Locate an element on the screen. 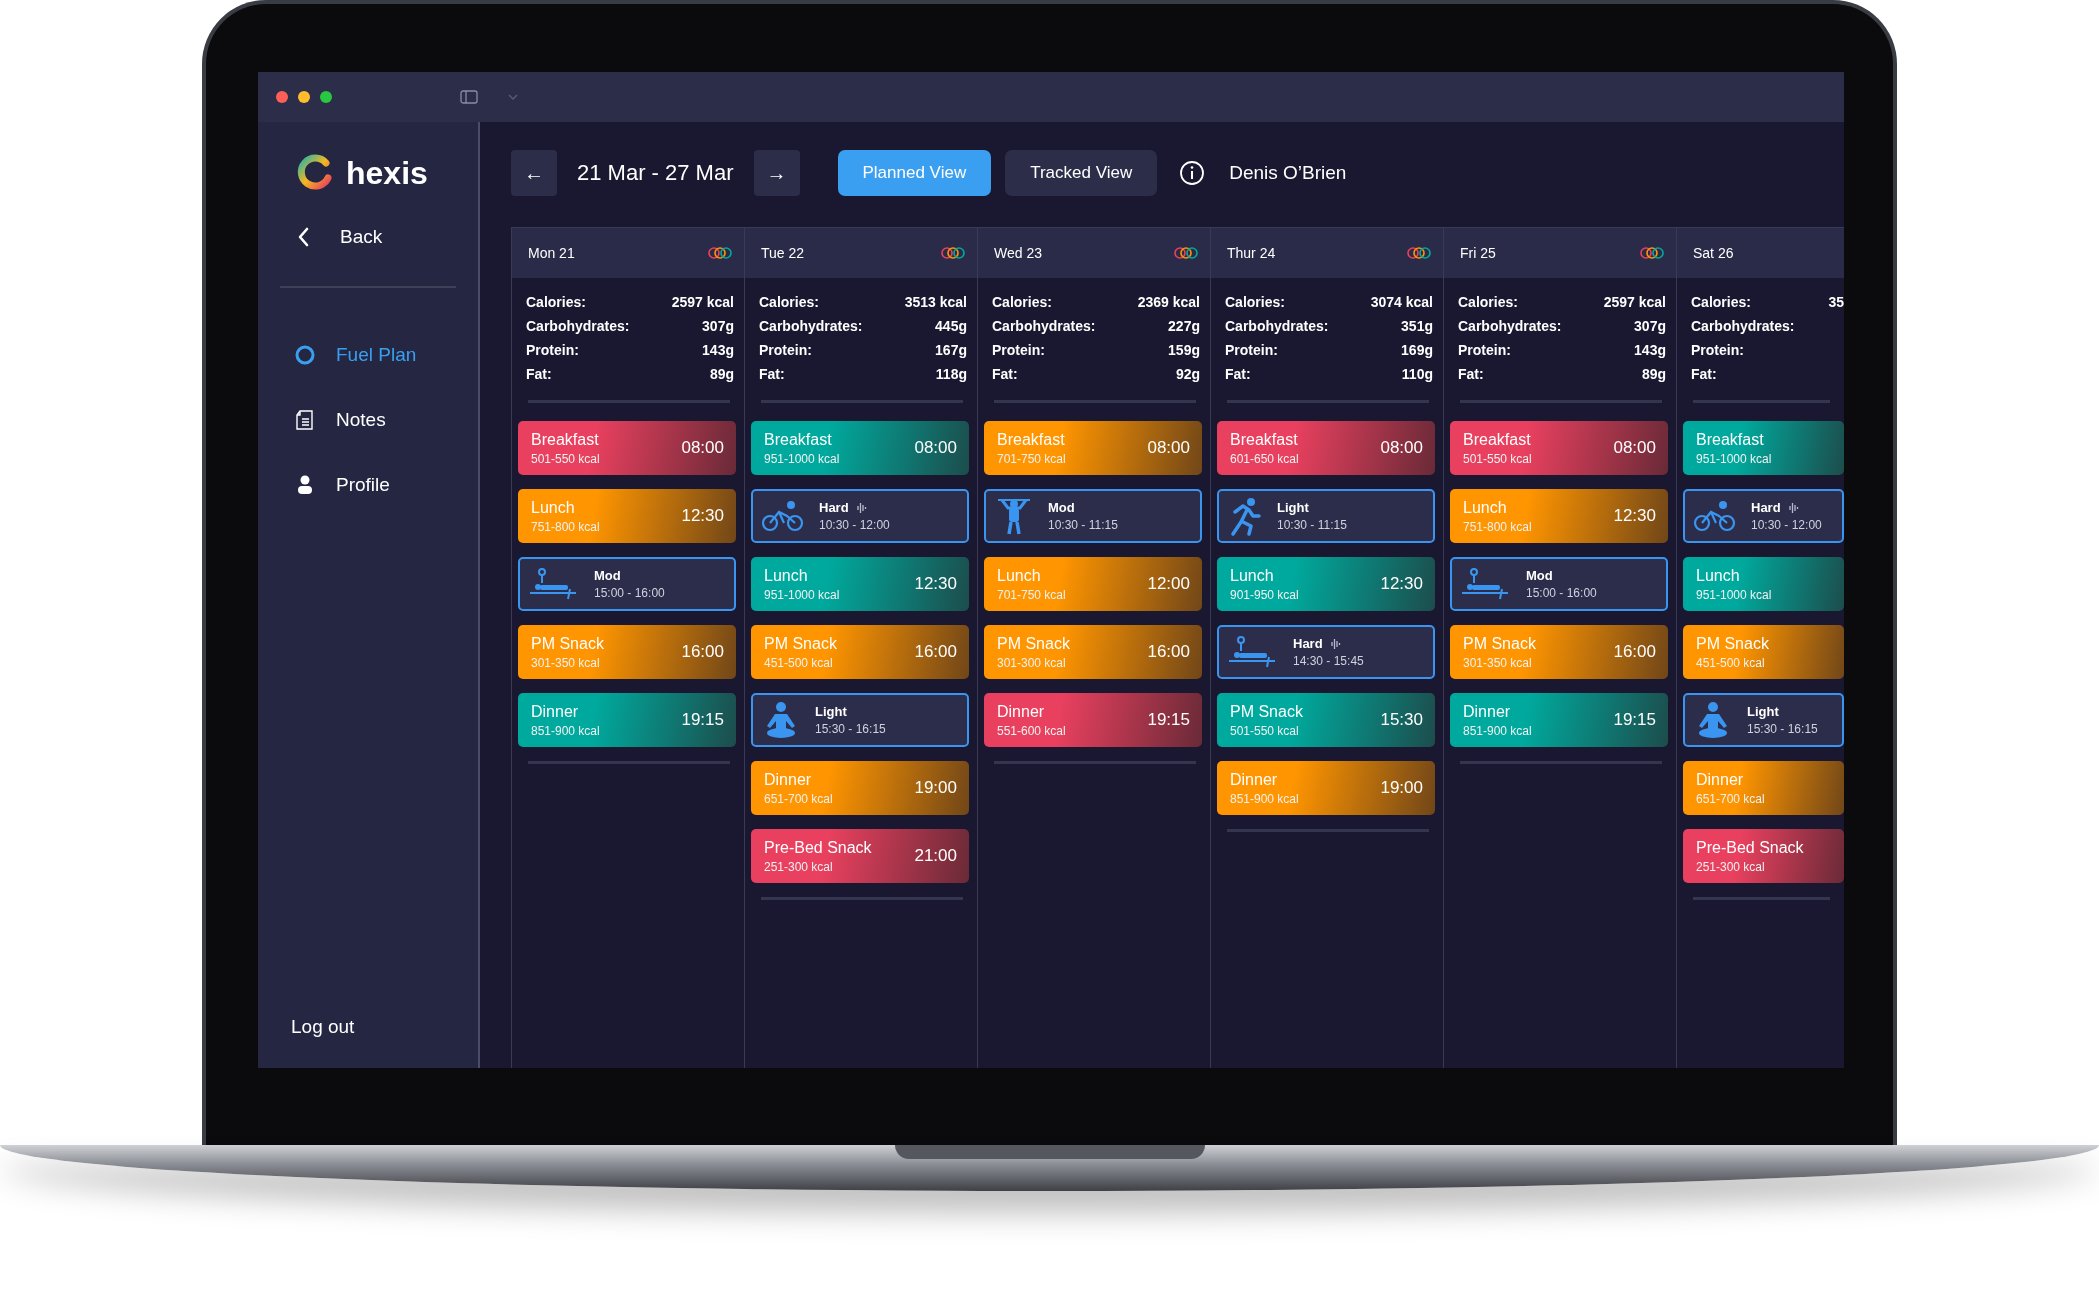  meal-time: 19:00 is located at coordinates (1401, 788).